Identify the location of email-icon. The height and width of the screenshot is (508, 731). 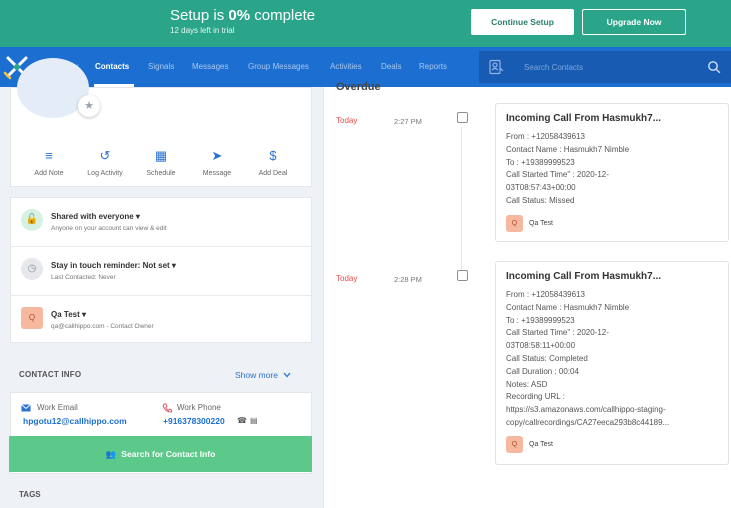
(26, 408).